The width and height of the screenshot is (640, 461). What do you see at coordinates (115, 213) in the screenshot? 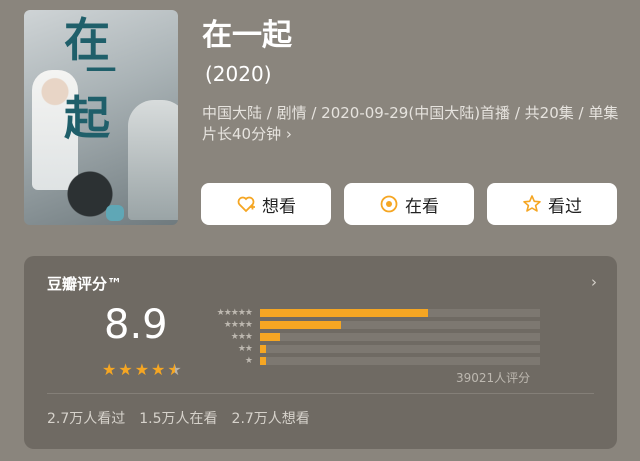
I see `poster-mask` at bounding box center [115, 213].